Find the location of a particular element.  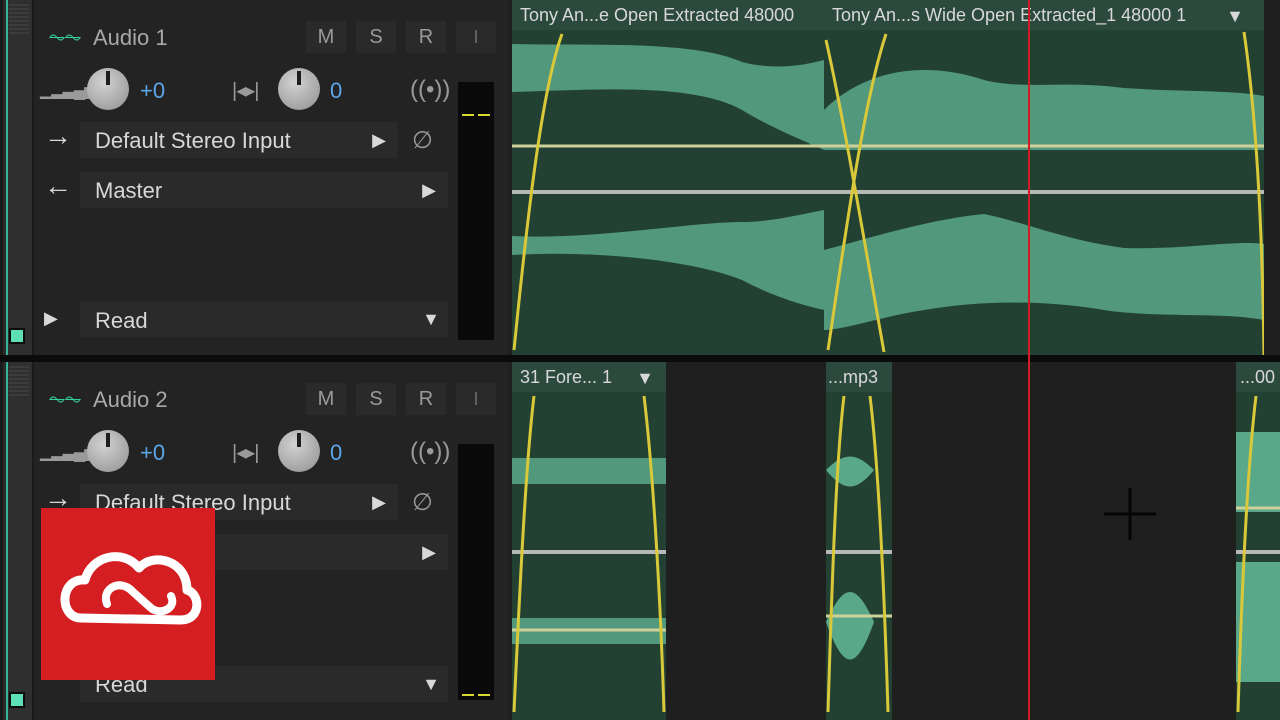

audio-clip: 31 Fore... 1 ▼ is located at coordinates (589, 541).